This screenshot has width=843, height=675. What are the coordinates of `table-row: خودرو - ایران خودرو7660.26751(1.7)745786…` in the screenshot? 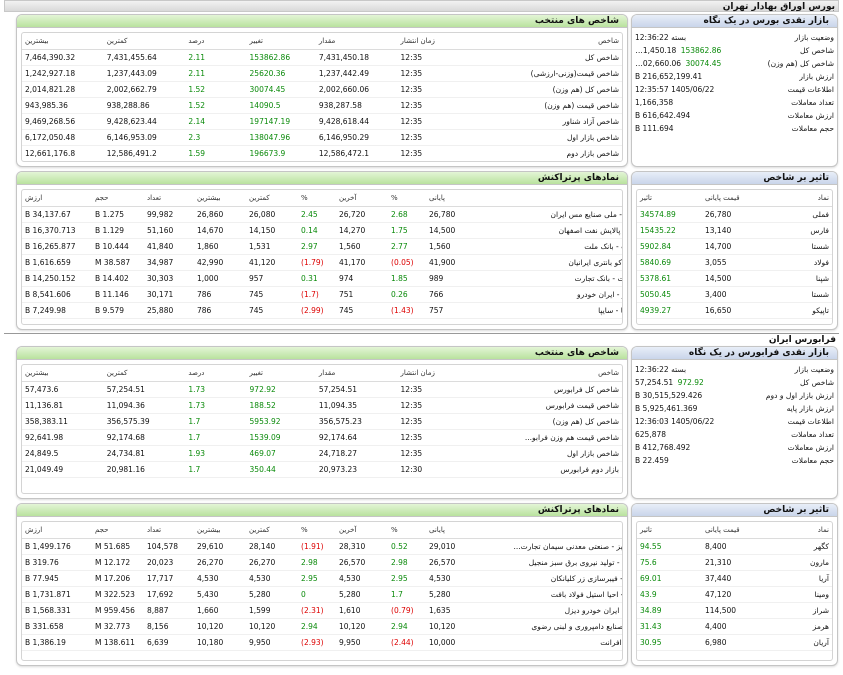 It's located at (322, 294).